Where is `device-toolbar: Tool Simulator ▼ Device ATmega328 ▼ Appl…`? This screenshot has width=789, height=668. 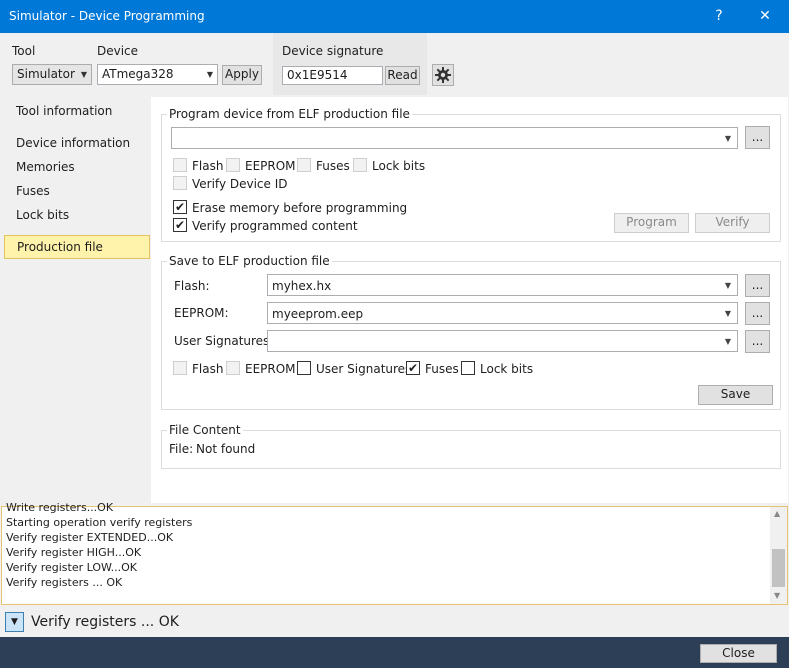 device-toolbar: Tool Simulator ▼ Device ATmega328 ▼ Appl… is located at coordinates (394, 64).